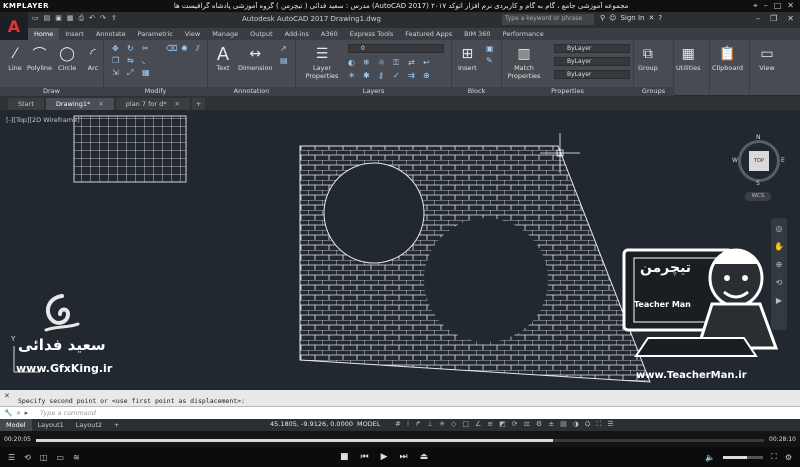 This screenshot has width=800, height=467. What do you see at coordinates (16, 425) in the screenshot?
I see `layout-tab-model: Model` at bounding box center [16, 425].